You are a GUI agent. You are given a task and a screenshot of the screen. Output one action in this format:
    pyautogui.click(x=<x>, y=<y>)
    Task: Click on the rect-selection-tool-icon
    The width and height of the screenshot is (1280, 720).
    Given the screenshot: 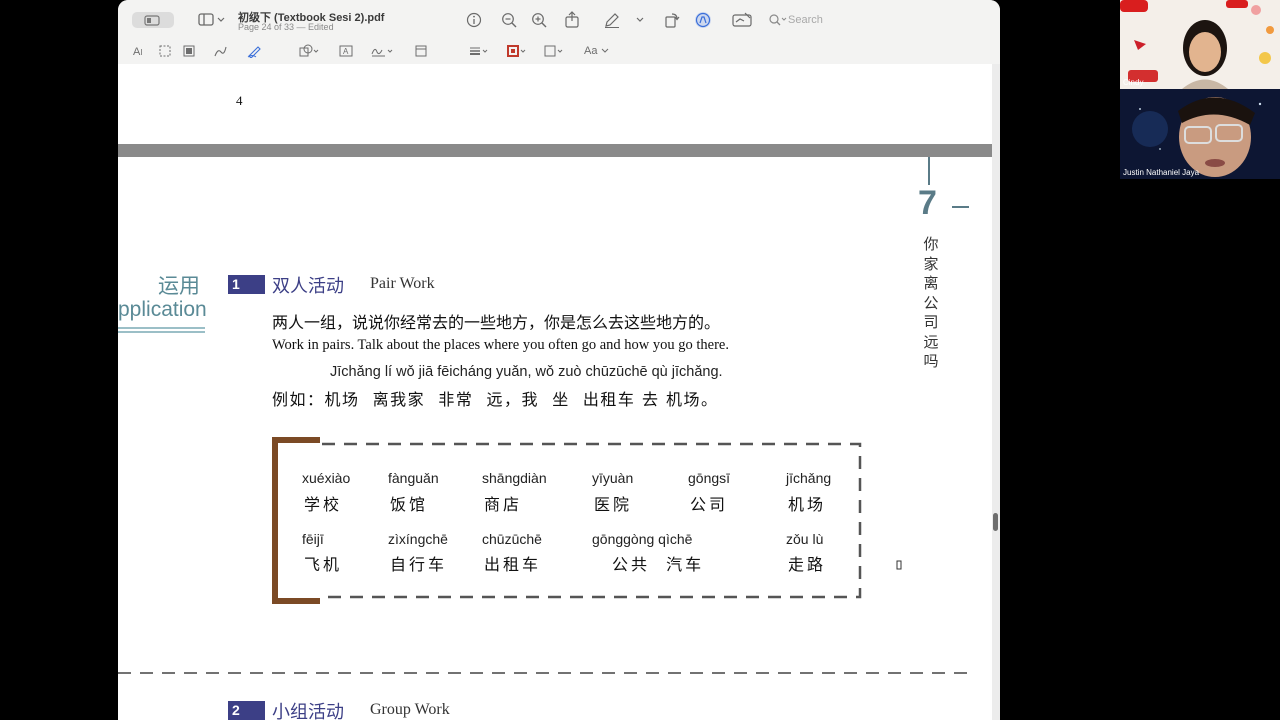 What is the action you would take?
    pyautogui.click(x=165, y=52)
    